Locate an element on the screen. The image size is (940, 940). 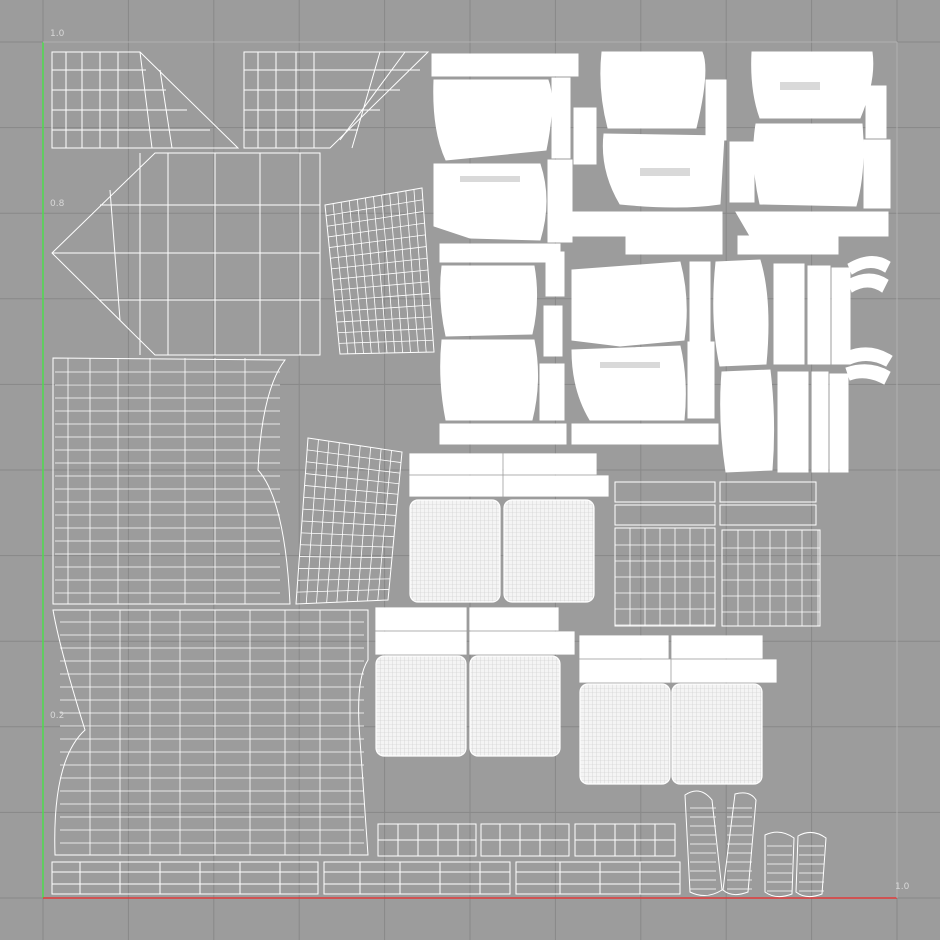
v-axis-label-02: 0.2 is located at coordinates (57, 716).